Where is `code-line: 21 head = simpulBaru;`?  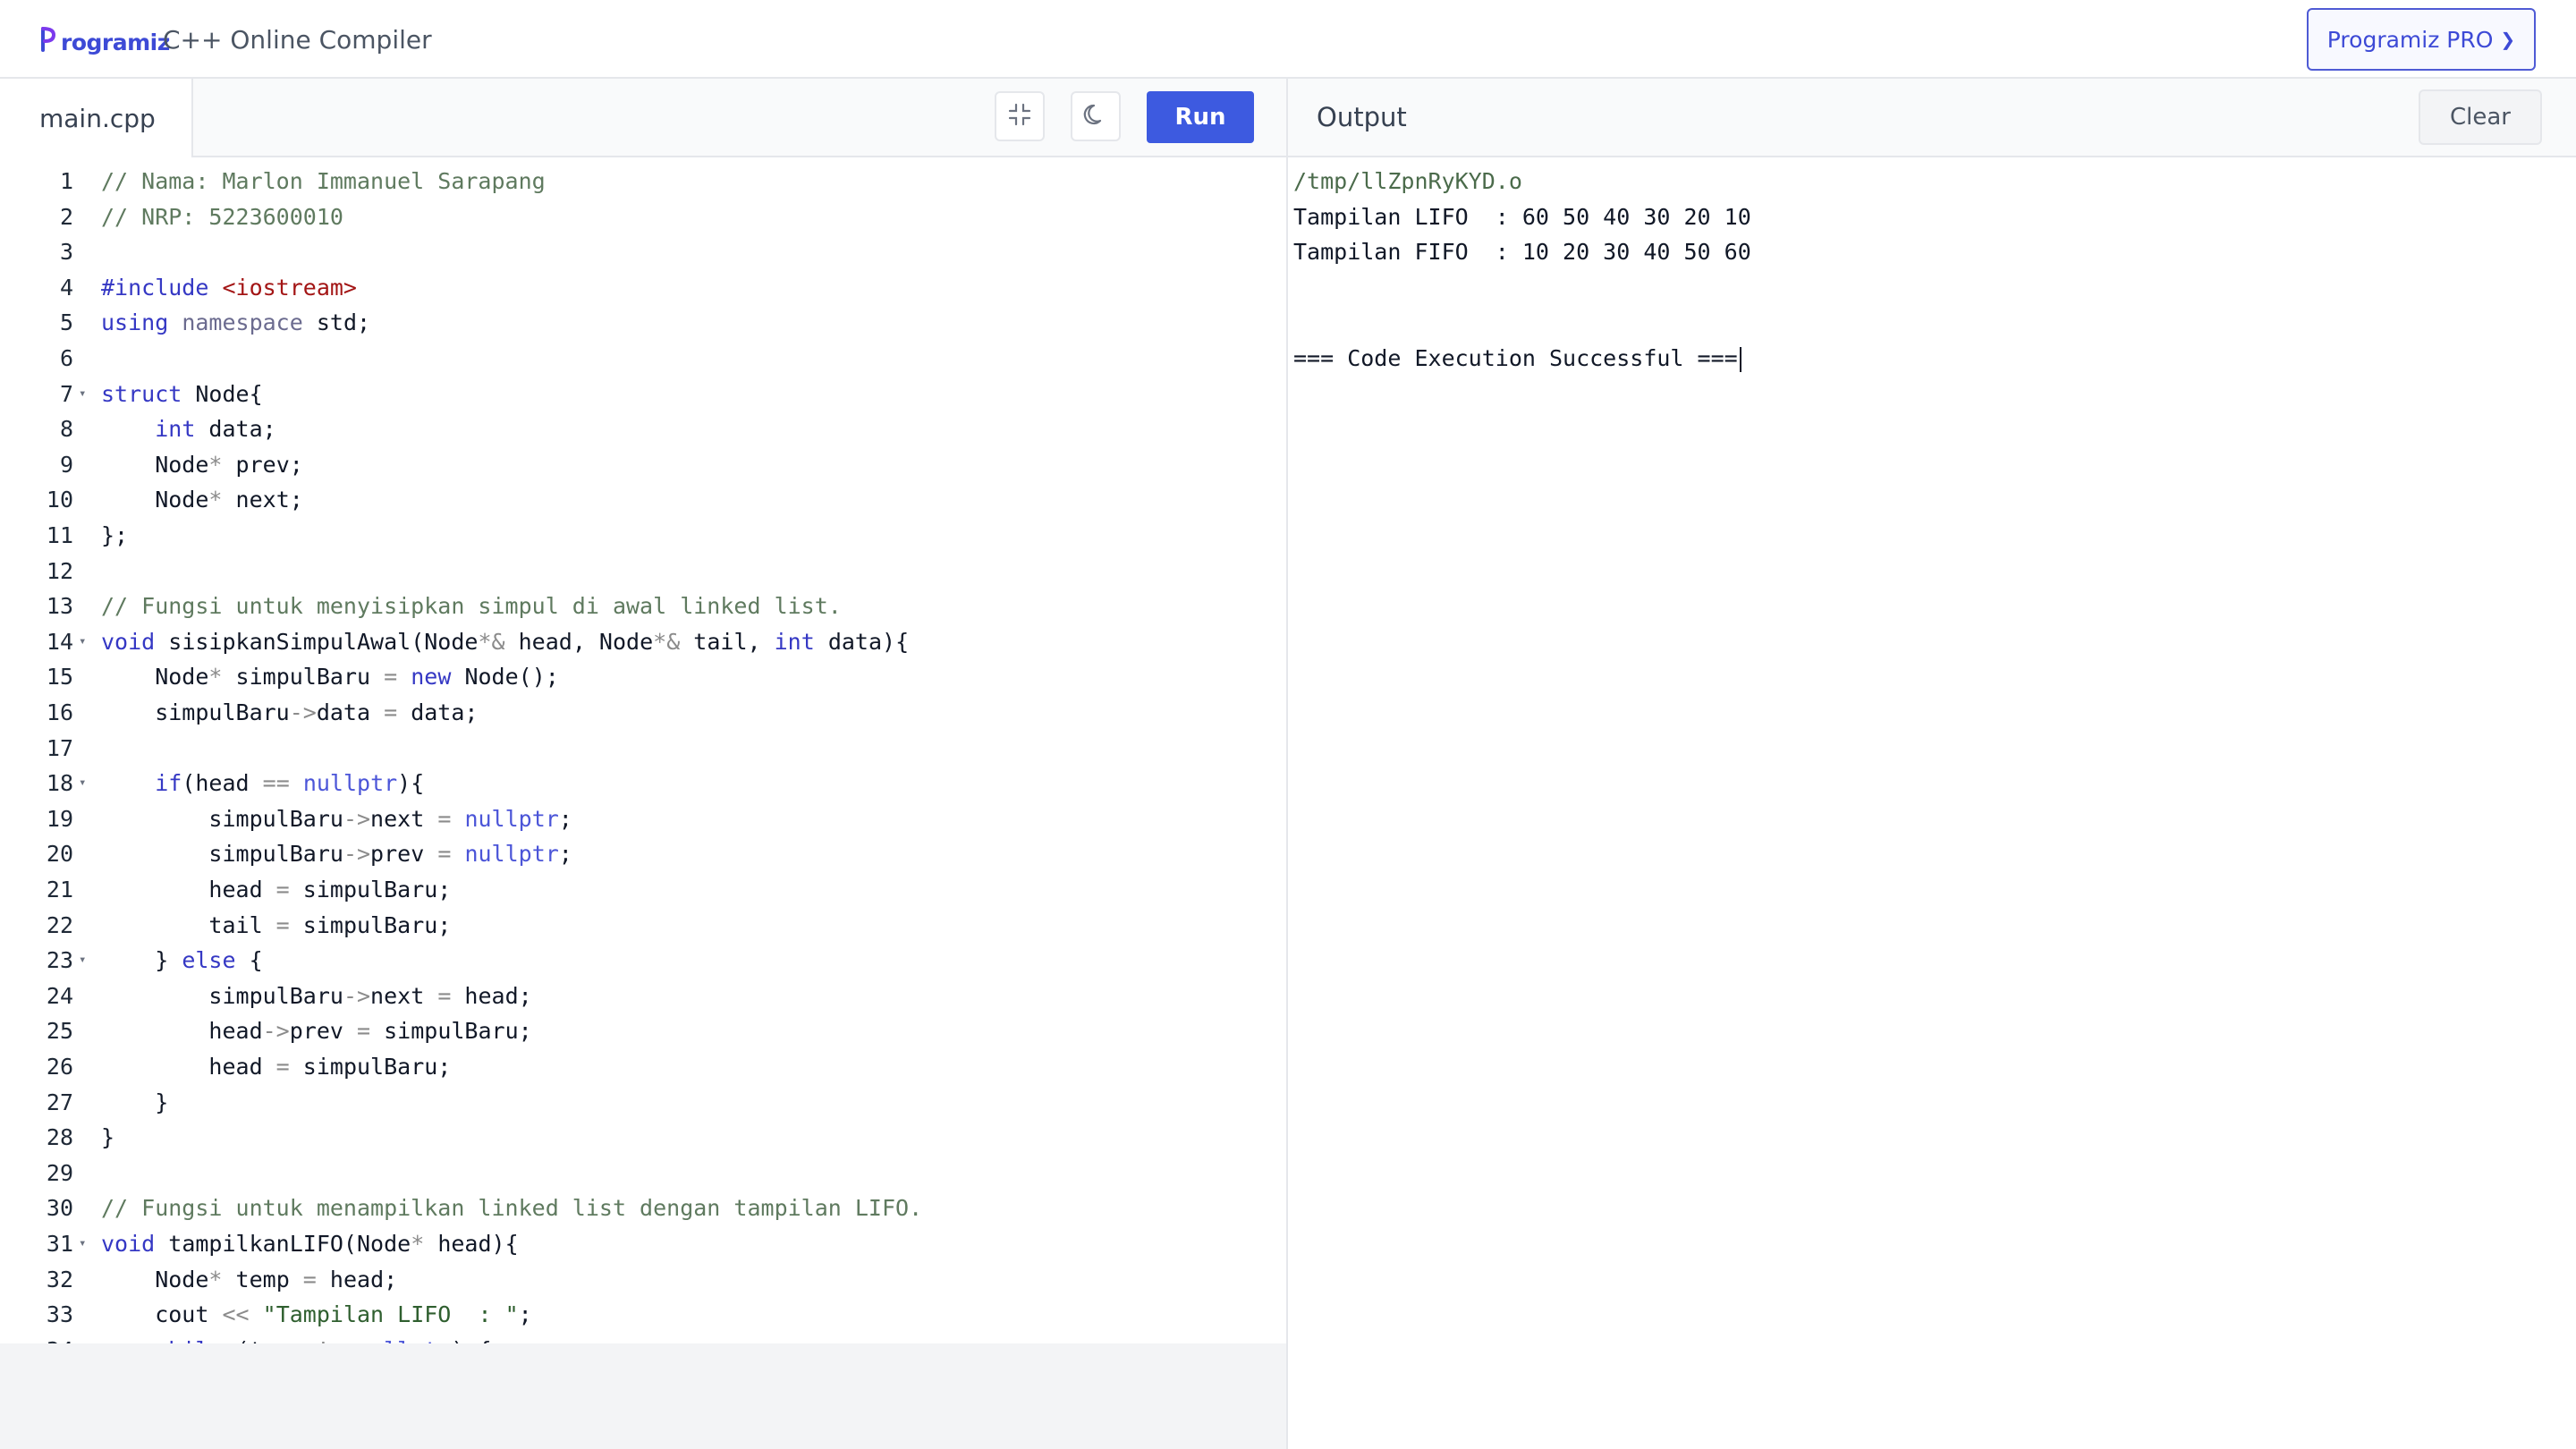 code-line: 21 head = simpulBaru; is located at coordinates (643, 890).